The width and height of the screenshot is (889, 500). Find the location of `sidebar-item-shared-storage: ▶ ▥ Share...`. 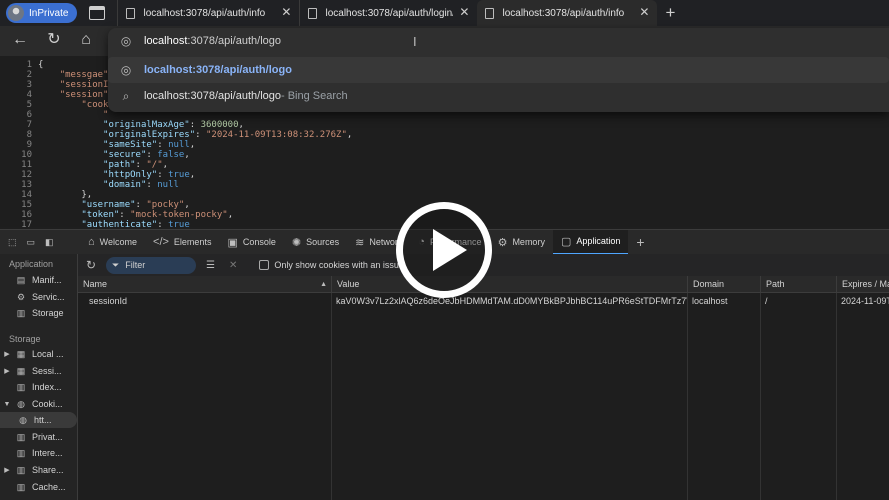

sidebar-item-shared-storage: ▶ ▥ Share... is located at coordinates (38, 470).